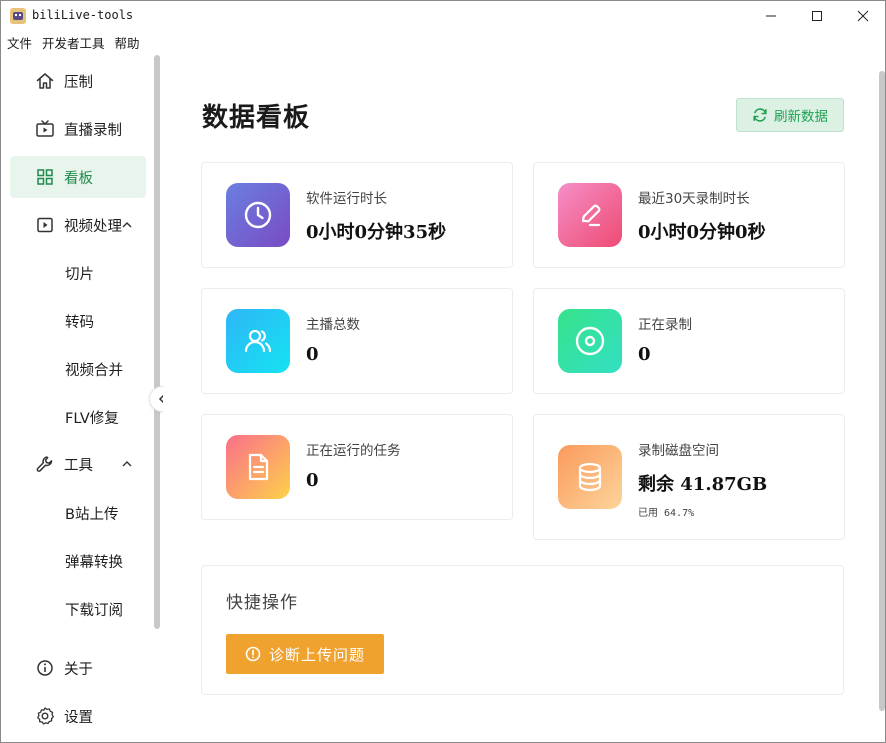 The image size is (886, 743). I want to click on sidebar-item-label: 工具, so click(78, 465).